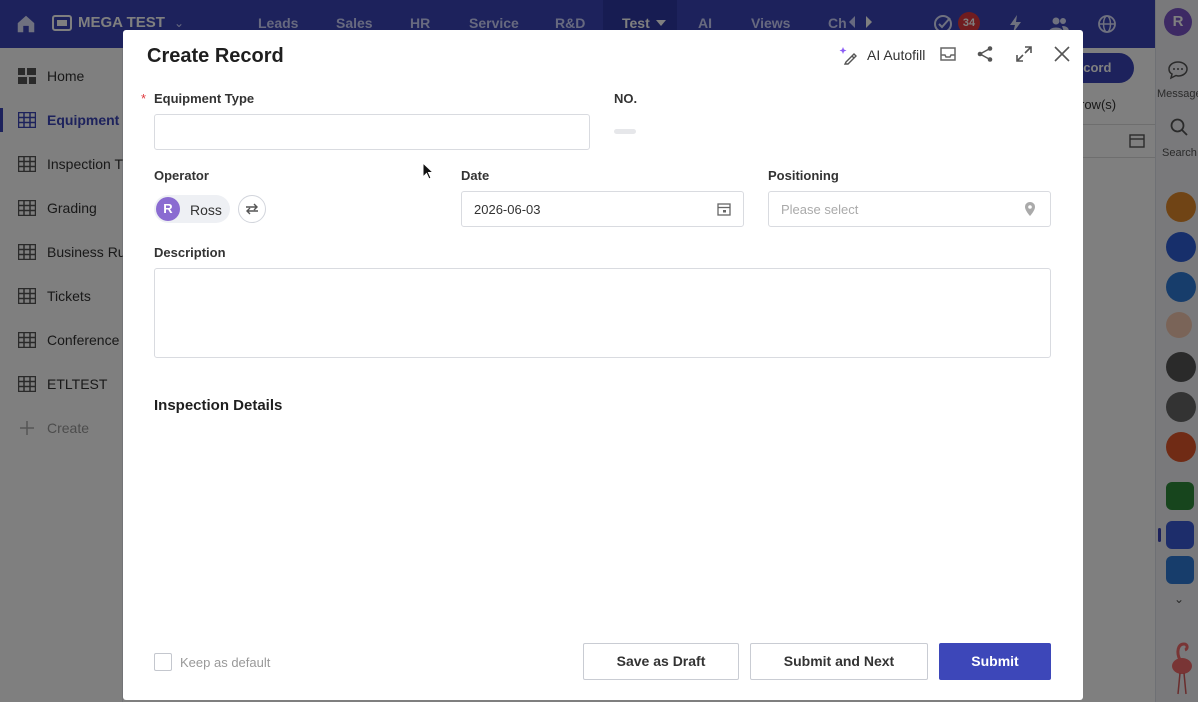  I want to click on date-value: 2026-06-03, so click(507, 209).